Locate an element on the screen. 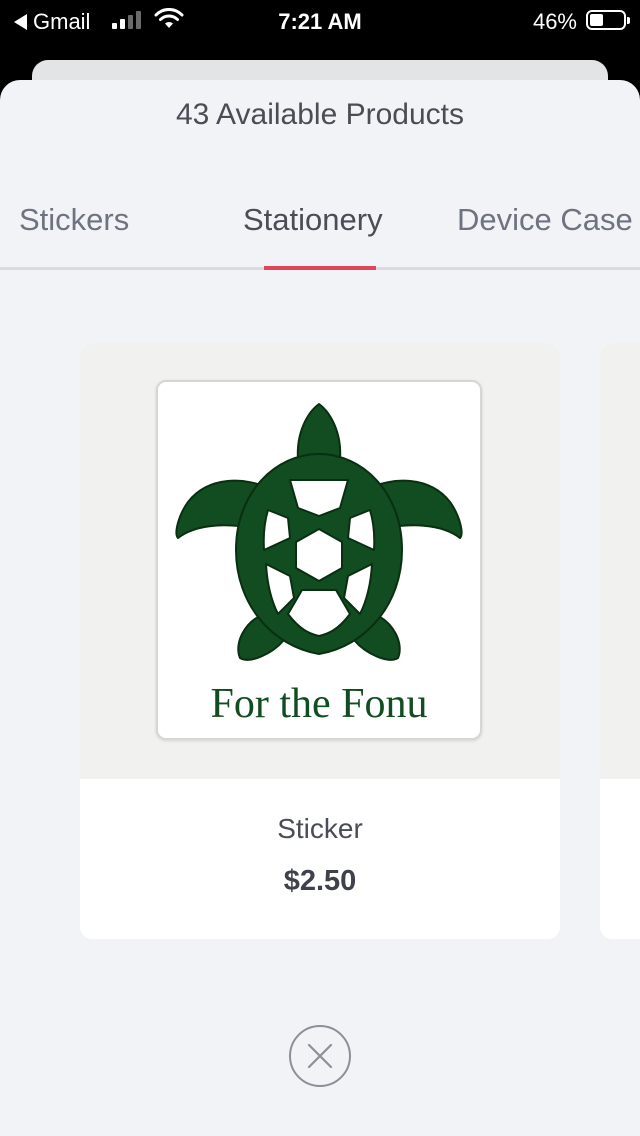 The height and width of the screenshot is (1136, 640). next-product-card is located at coordinates (620, 641).